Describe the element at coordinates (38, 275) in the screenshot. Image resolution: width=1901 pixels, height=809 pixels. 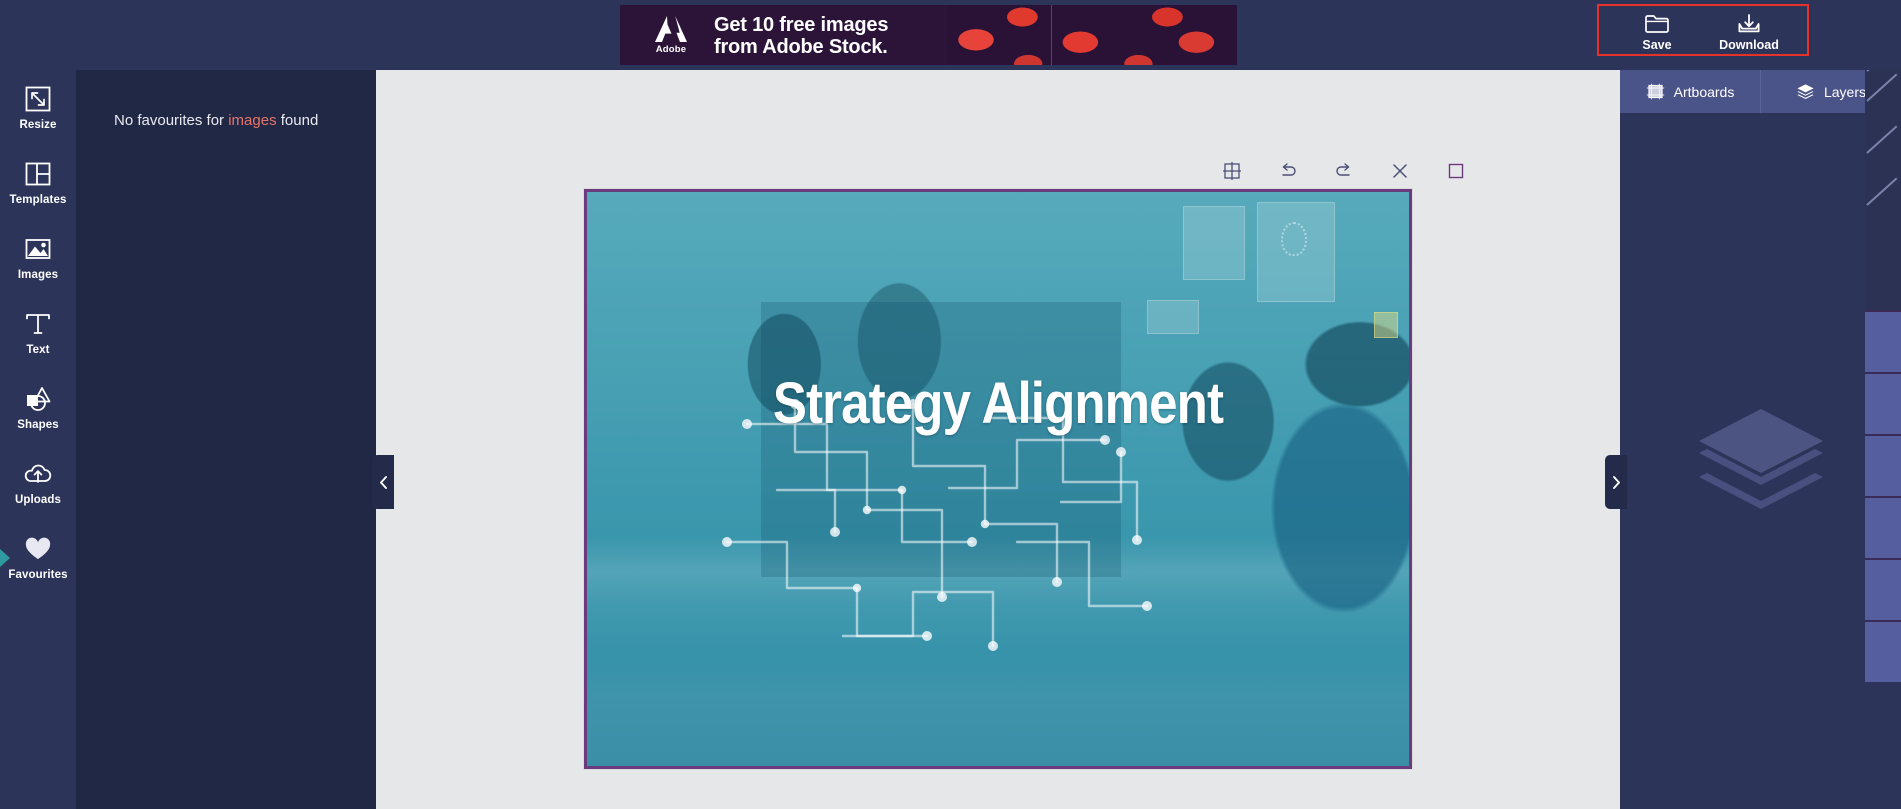
I see `sidebar-item-label: Images` at that location.